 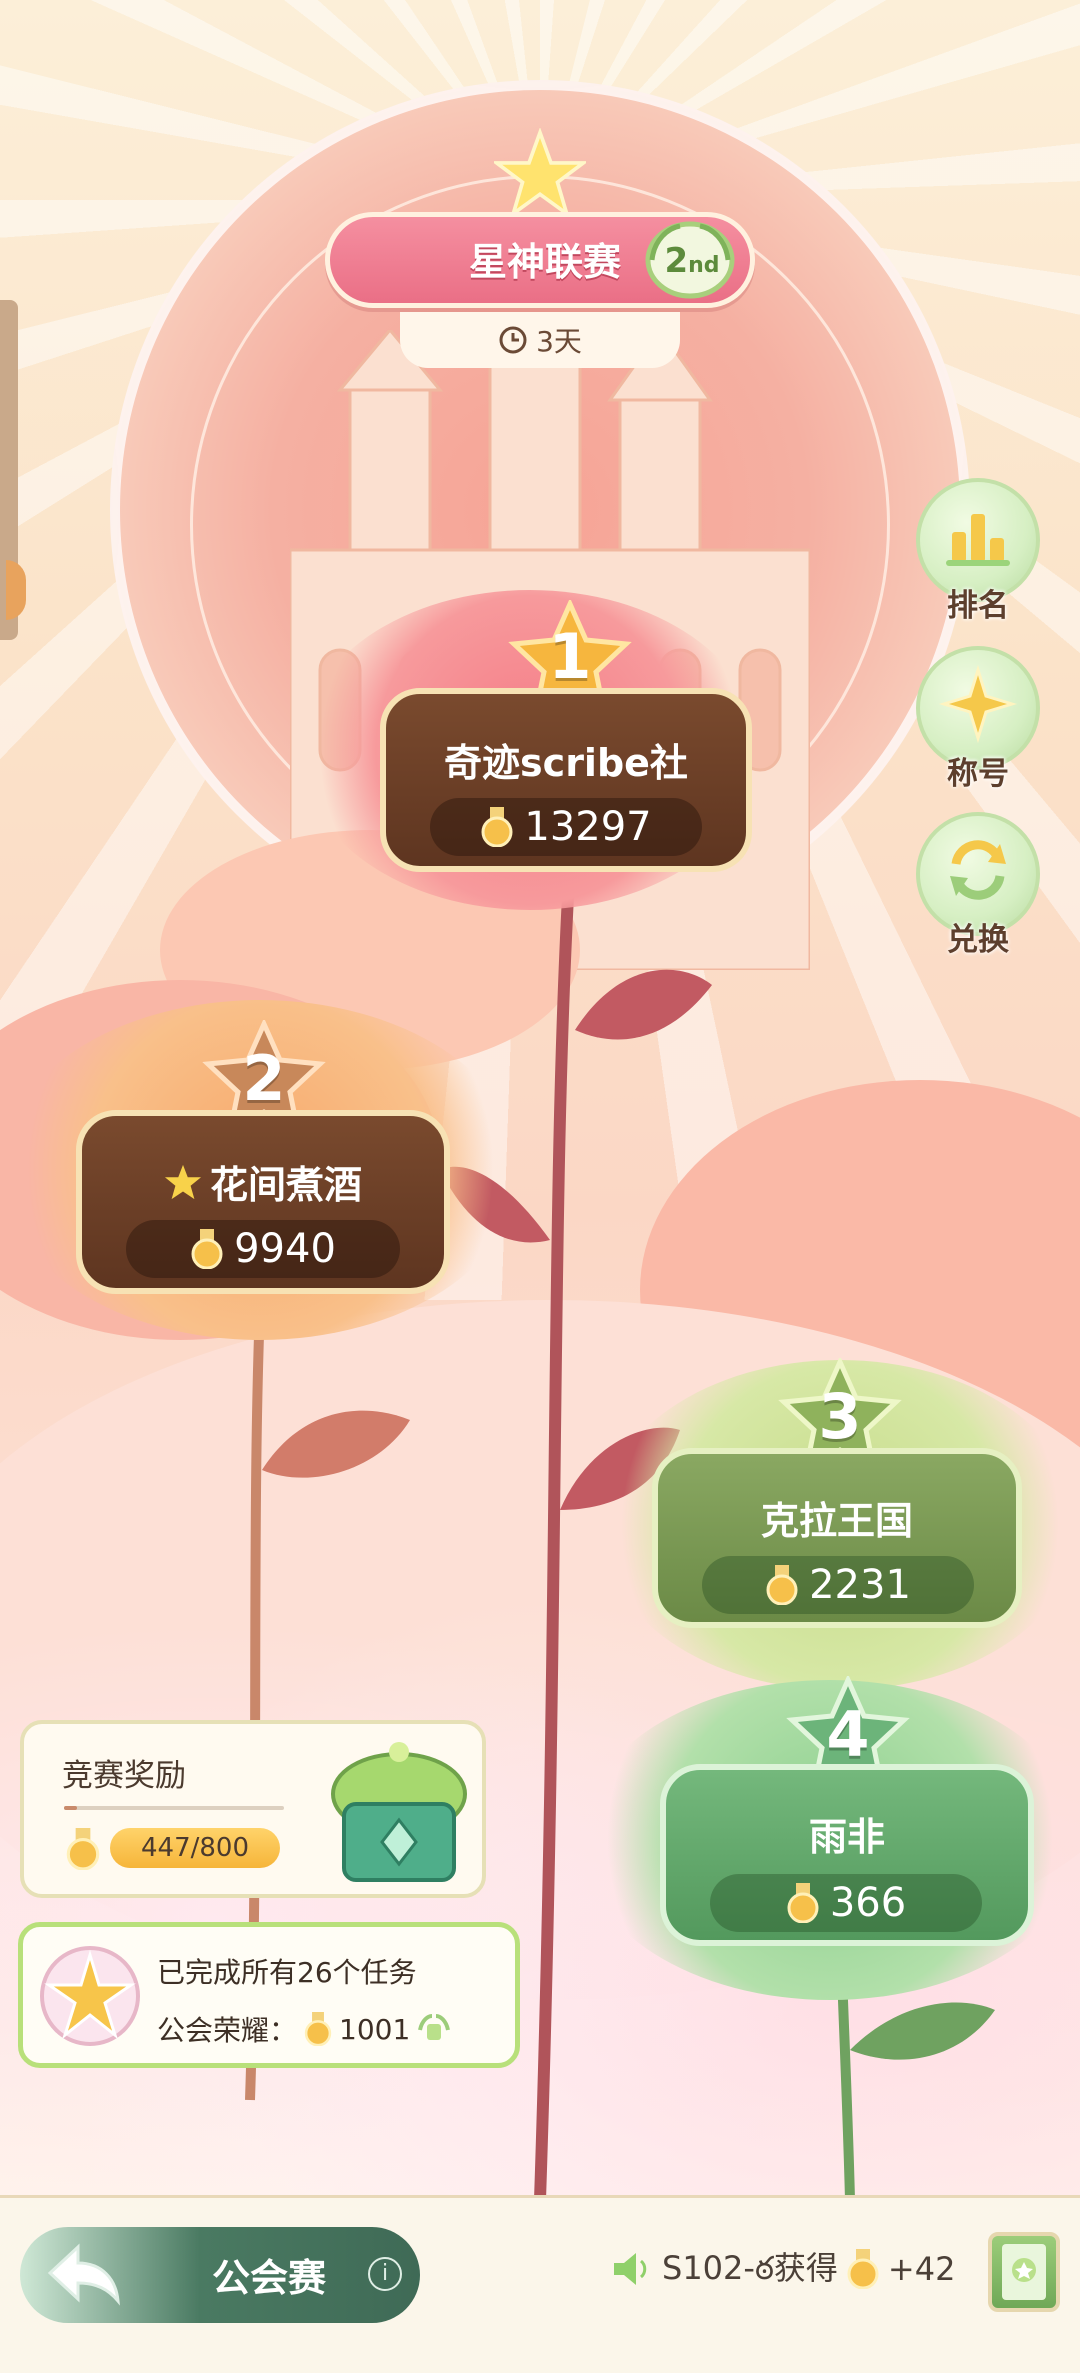 I want to click on guild-contest-title: 公会赛, so click(x=269, y=2278).